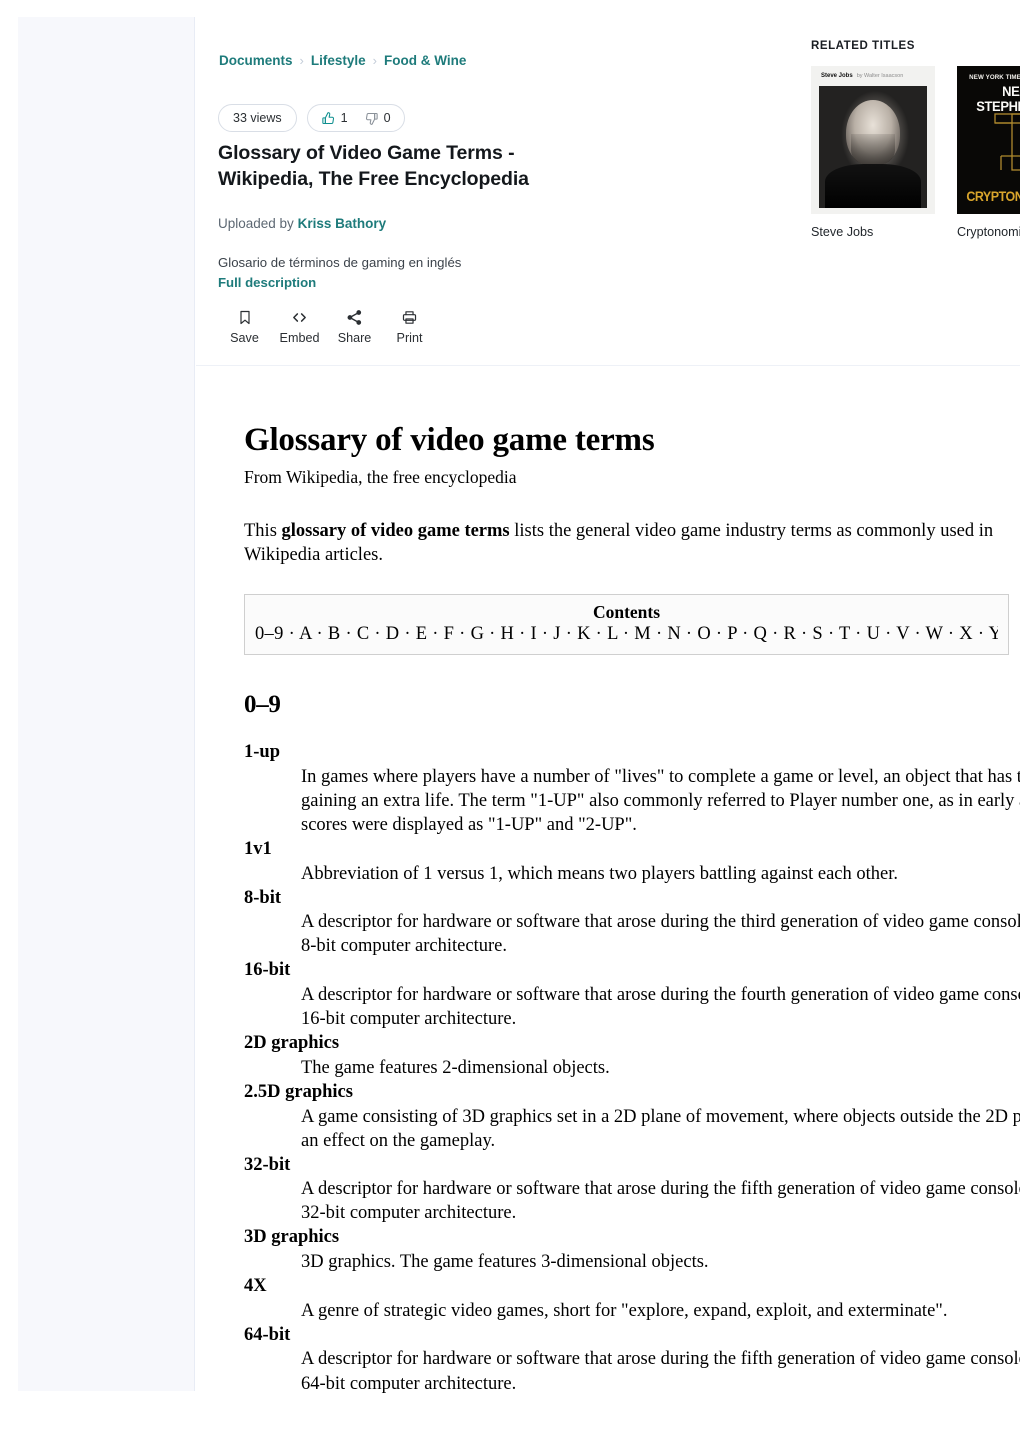 The image size is (1020, 1443). I want to click on print-button: Print, so click(409, 326).